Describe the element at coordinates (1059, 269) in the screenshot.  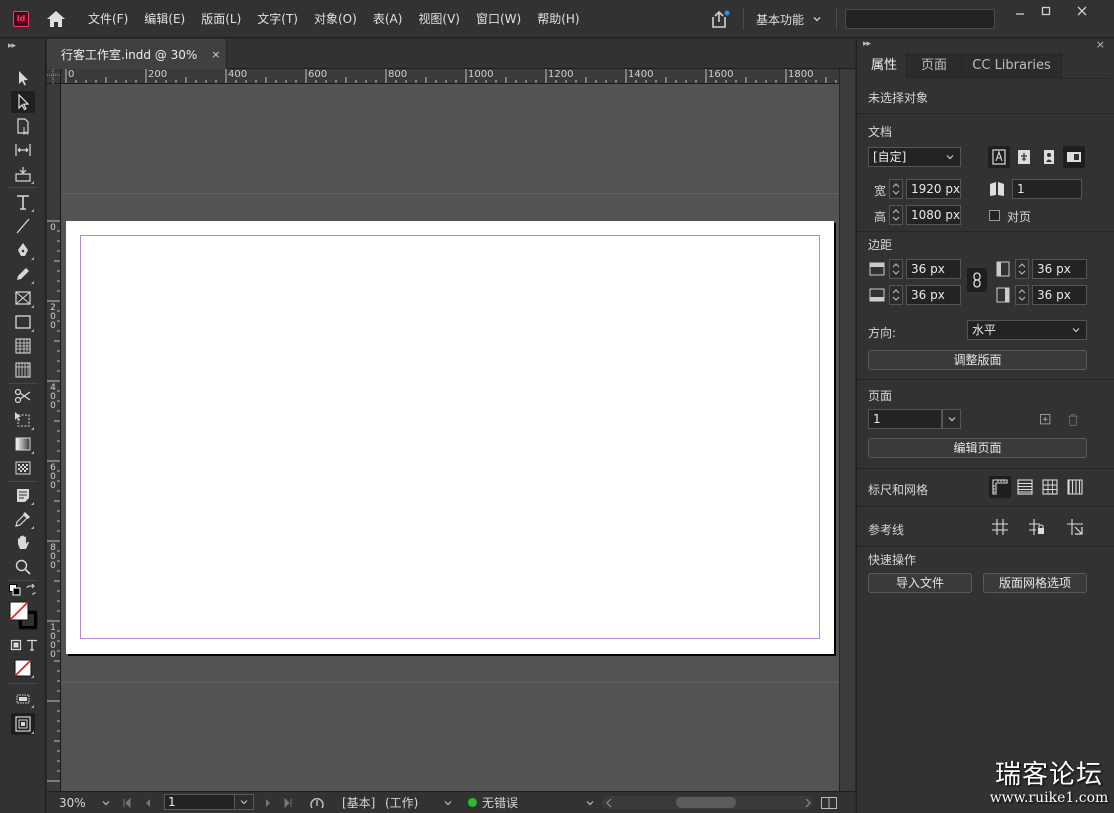
I see `margin-left-field: 36 px` at that location.